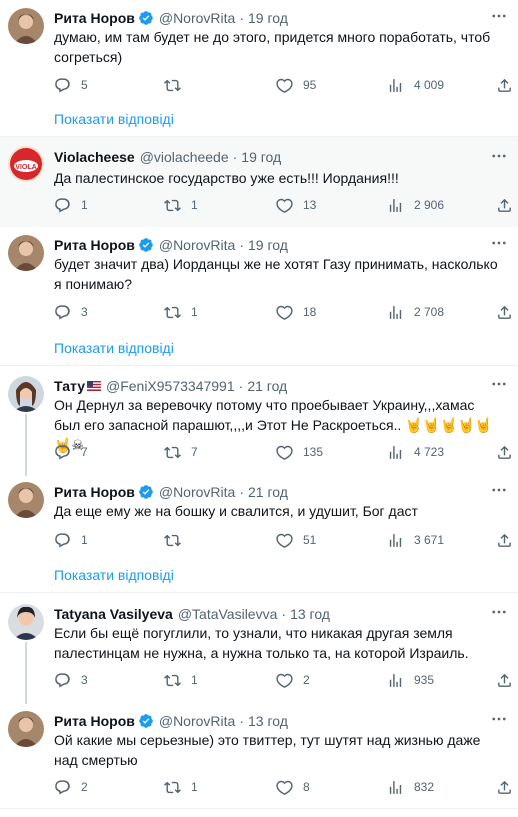 Image resolution: width=518 pixels, height=817 pixels. Describe the element at coordinates (25, 167) in the screenshot. I see `svg-text: VIOLA` at that location.